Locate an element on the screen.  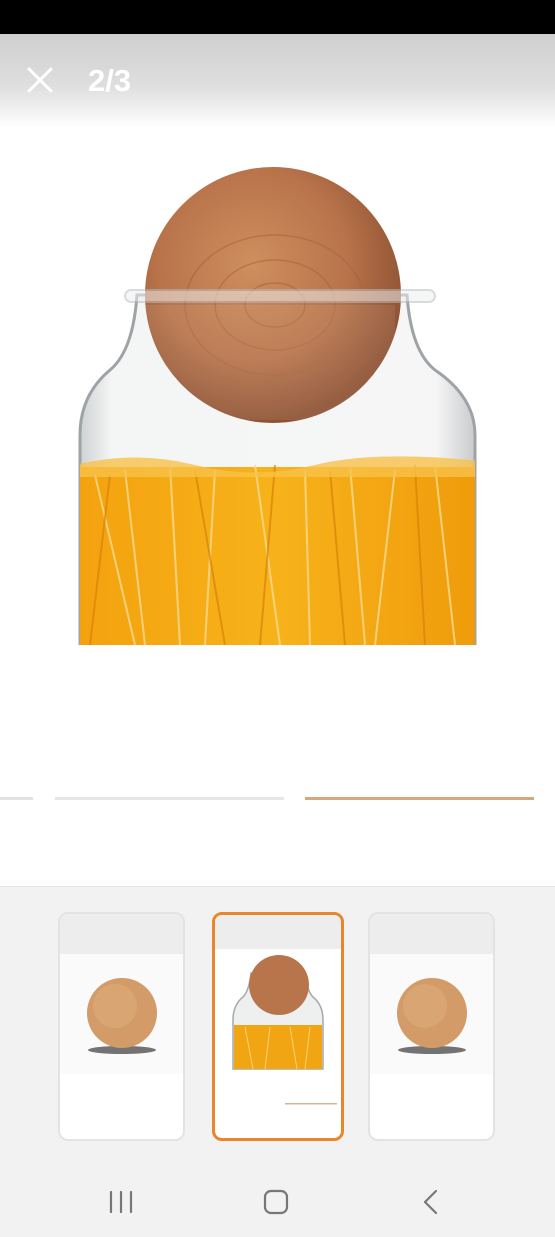
home-button is located at coordinates (276, 1202).